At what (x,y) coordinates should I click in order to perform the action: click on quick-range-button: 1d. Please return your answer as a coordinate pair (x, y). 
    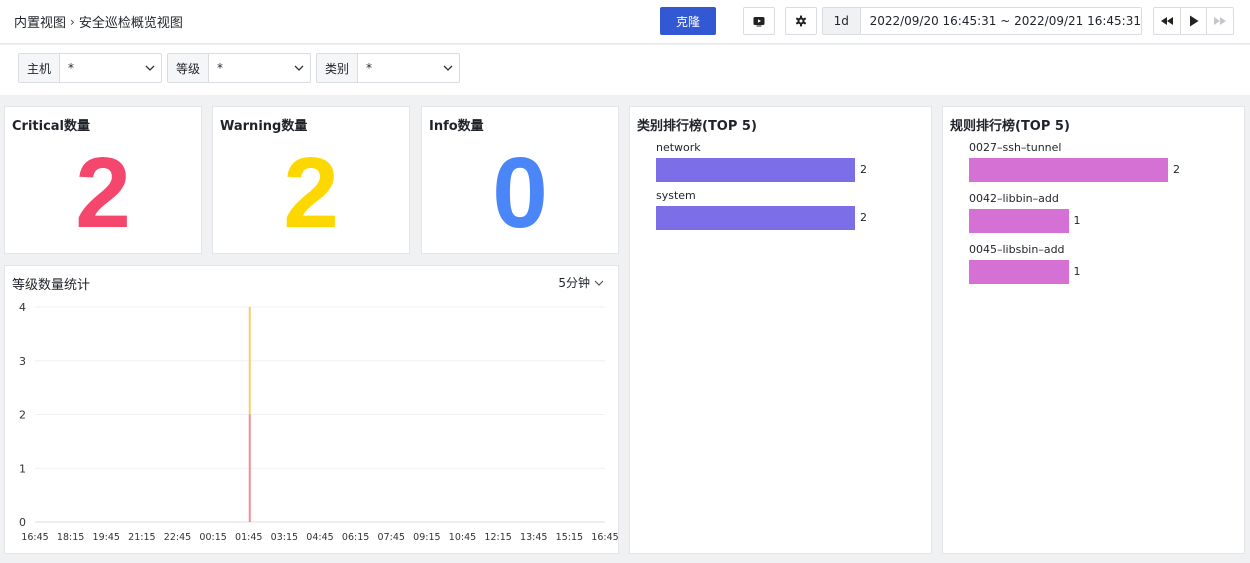
    Looking at the image, I should click on (842, 21).